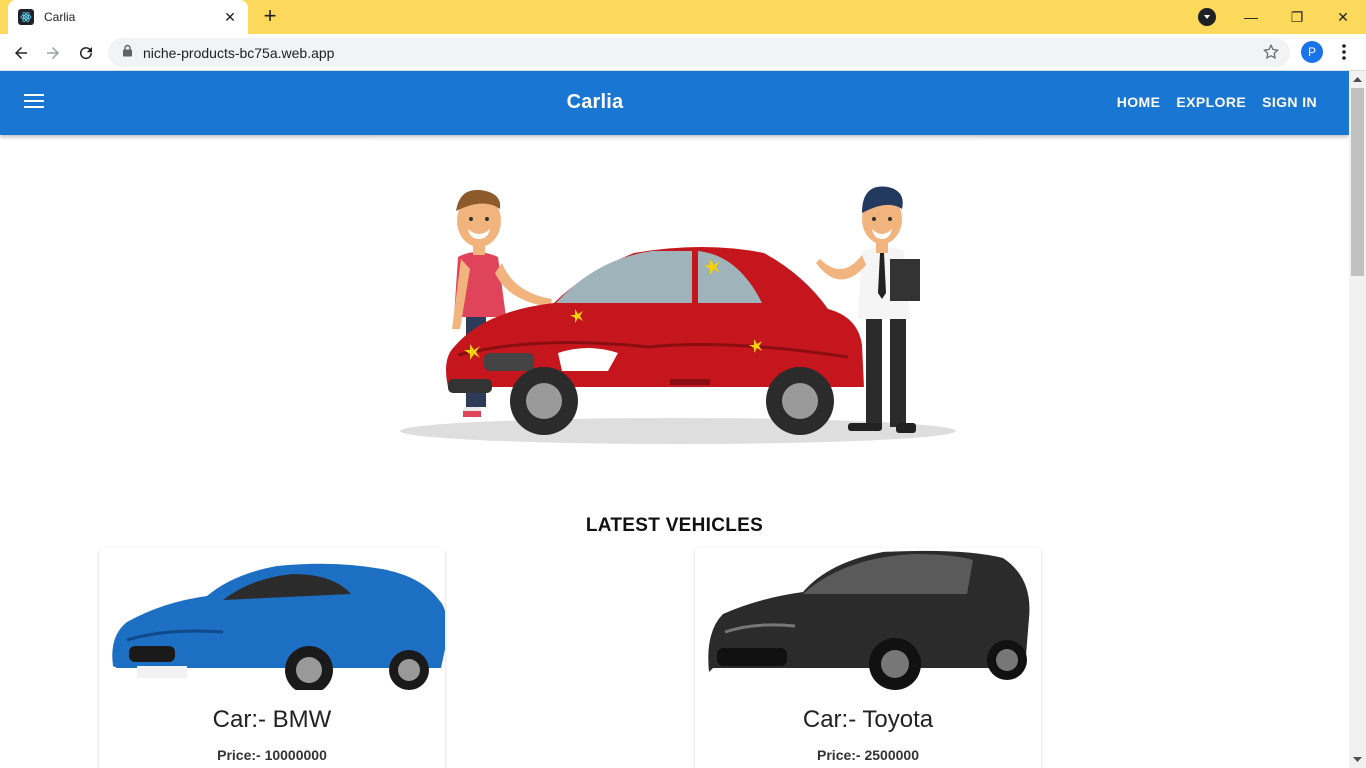  Describe the element at coordinates (128, 17) in the screenshot. I see `browser-tab: Carlia ✕` at that location.